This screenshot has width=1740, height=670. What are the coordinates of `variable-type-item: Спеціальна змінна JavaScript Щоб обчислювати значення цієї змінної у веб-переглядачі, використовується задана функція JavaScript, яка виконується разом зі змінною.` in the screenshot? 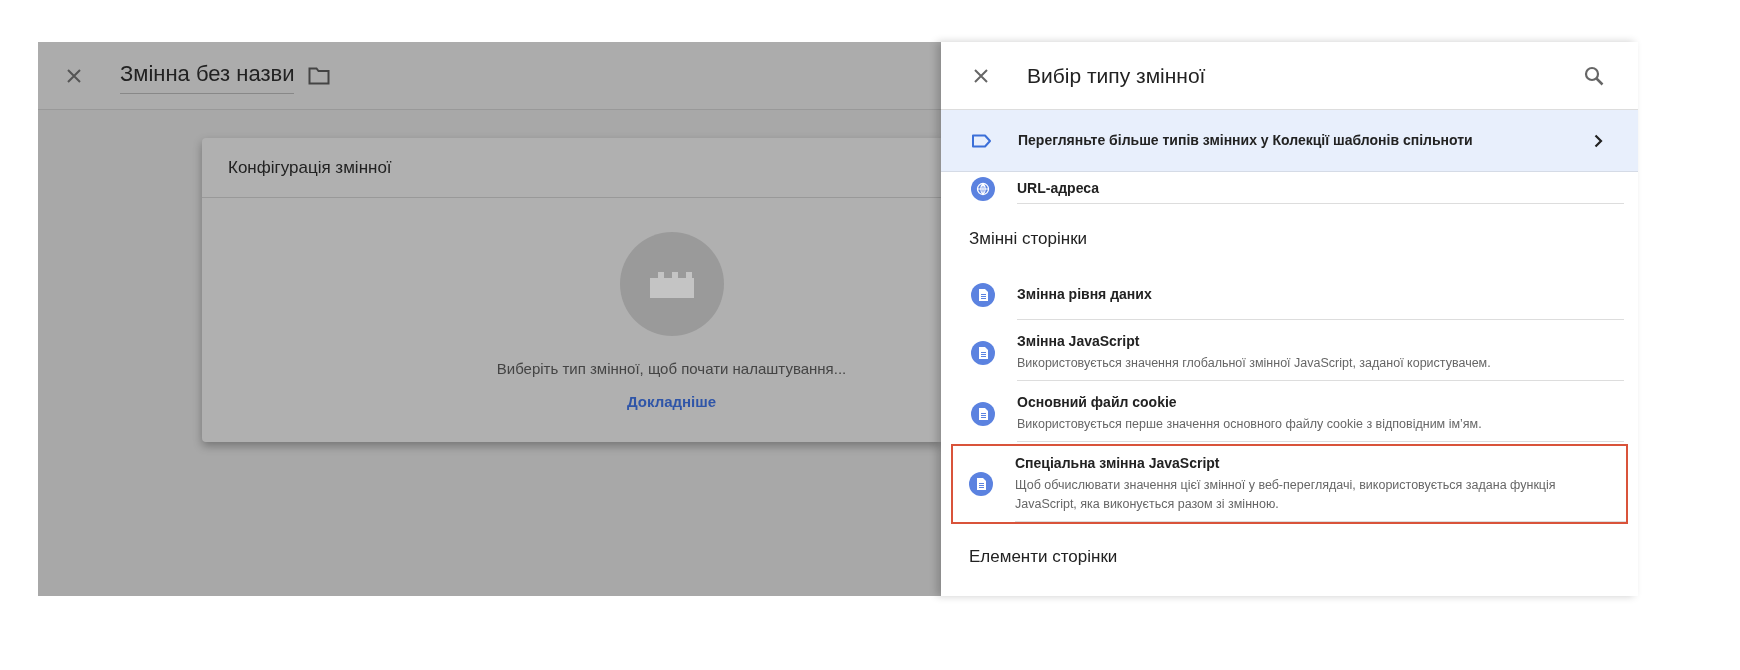 It's located at (1289, 484).